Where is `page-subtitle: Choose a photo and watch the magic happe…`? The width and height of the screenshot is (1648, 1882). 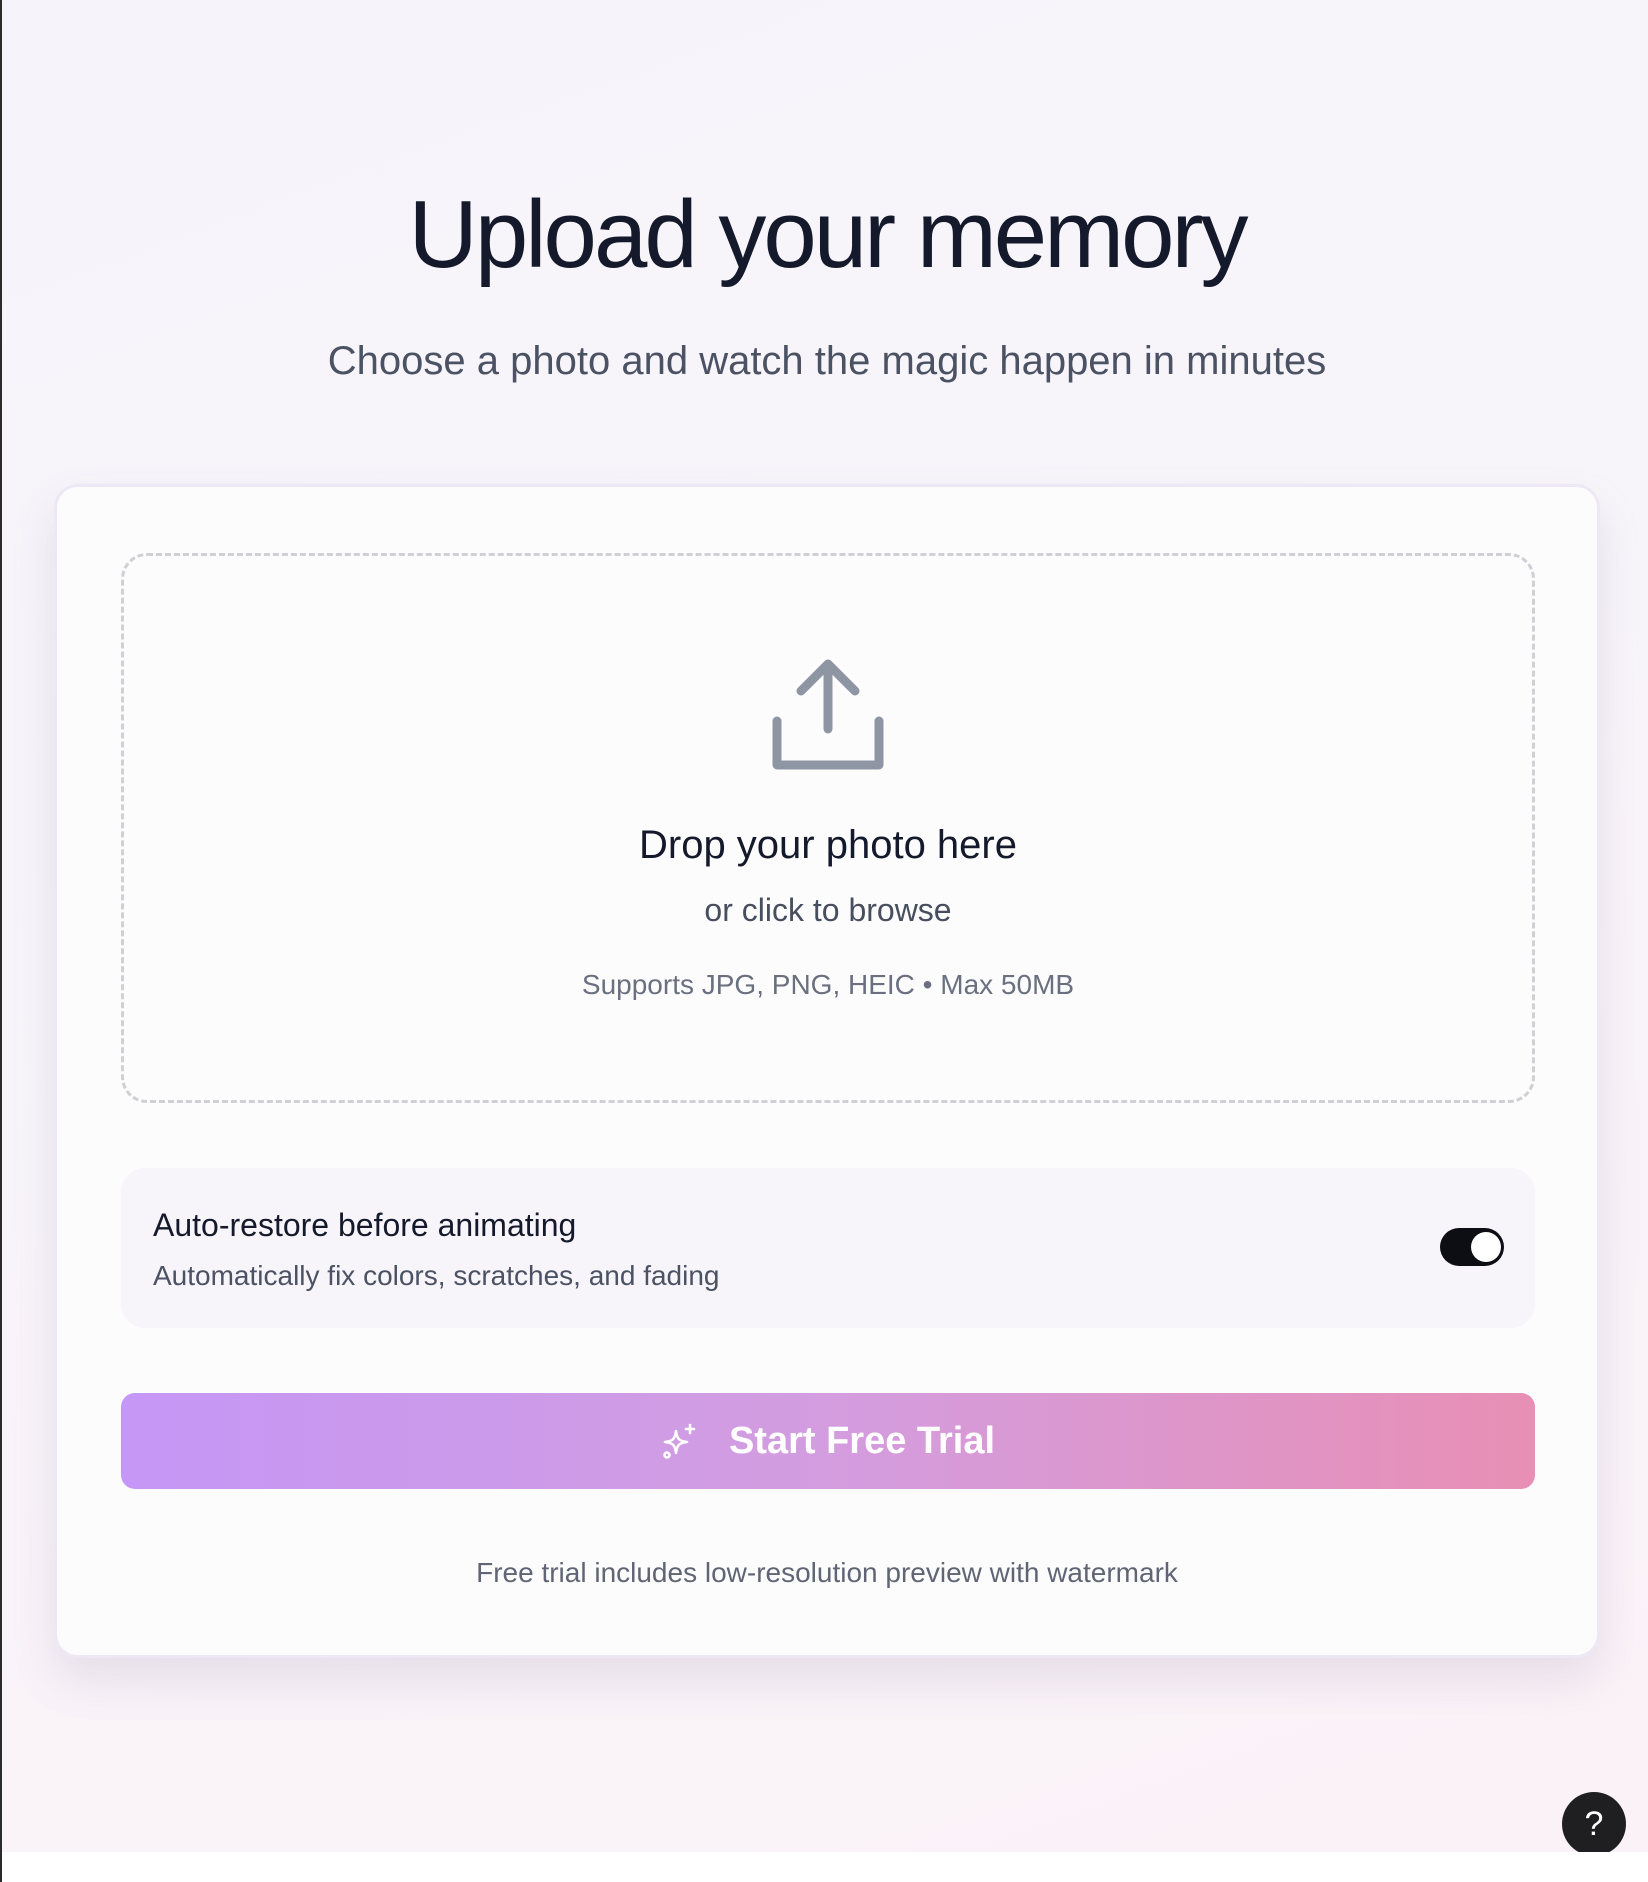 page-subtitle: Choose a photo and watch the magic happe… is located at coordinates (827, 361).